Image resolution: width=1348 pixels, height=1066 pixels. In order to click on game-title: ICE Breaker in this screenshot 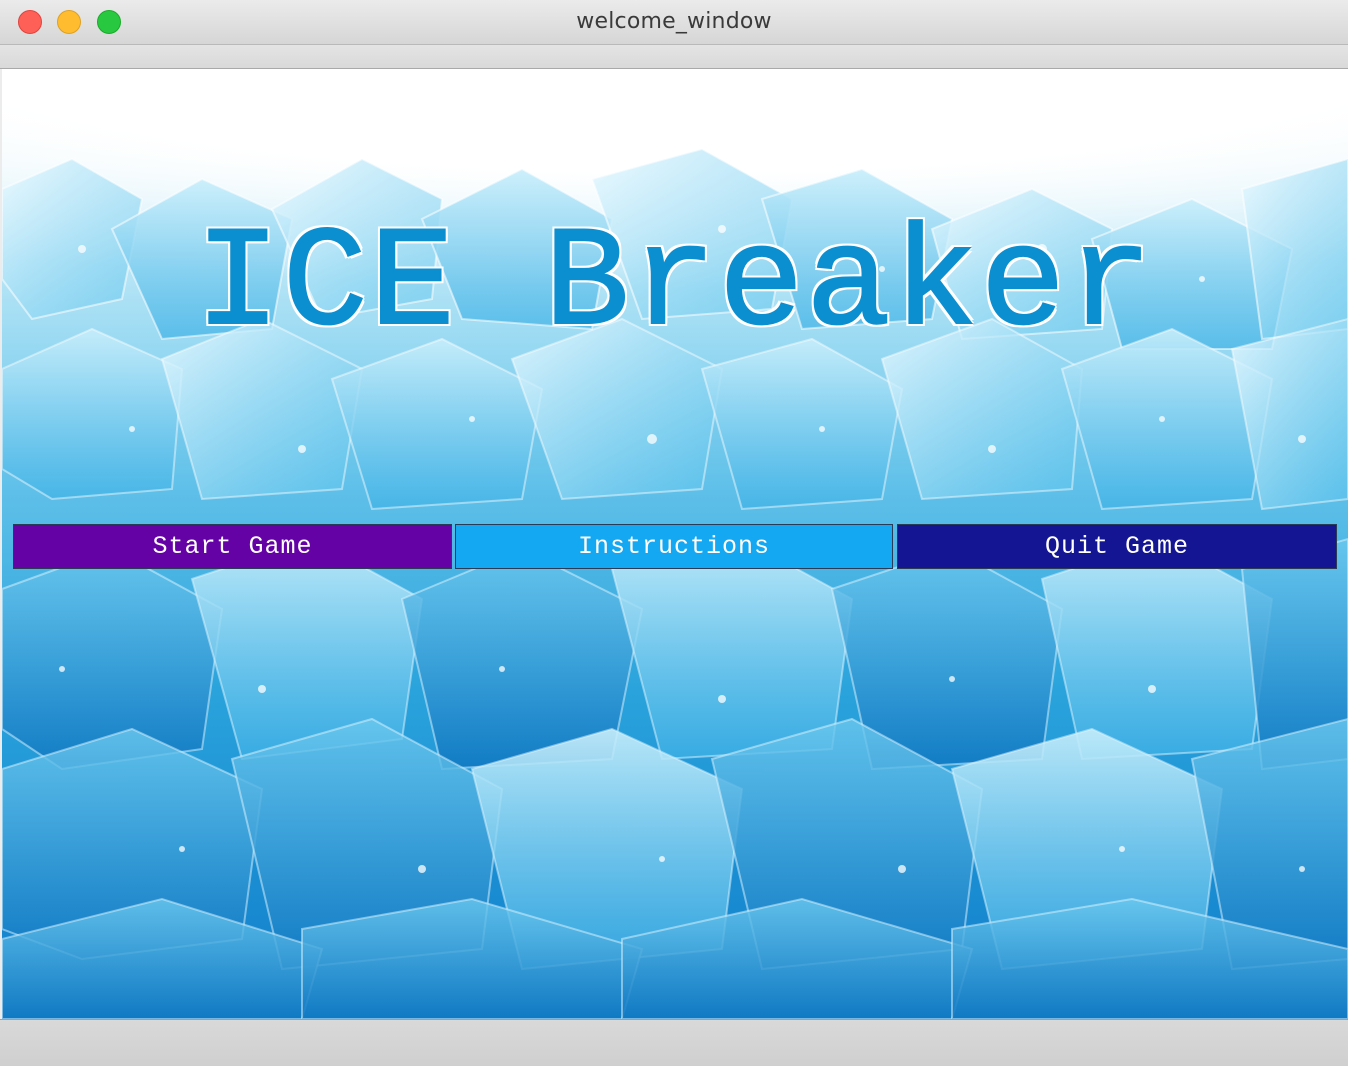, I will do `click(674, 285)`.